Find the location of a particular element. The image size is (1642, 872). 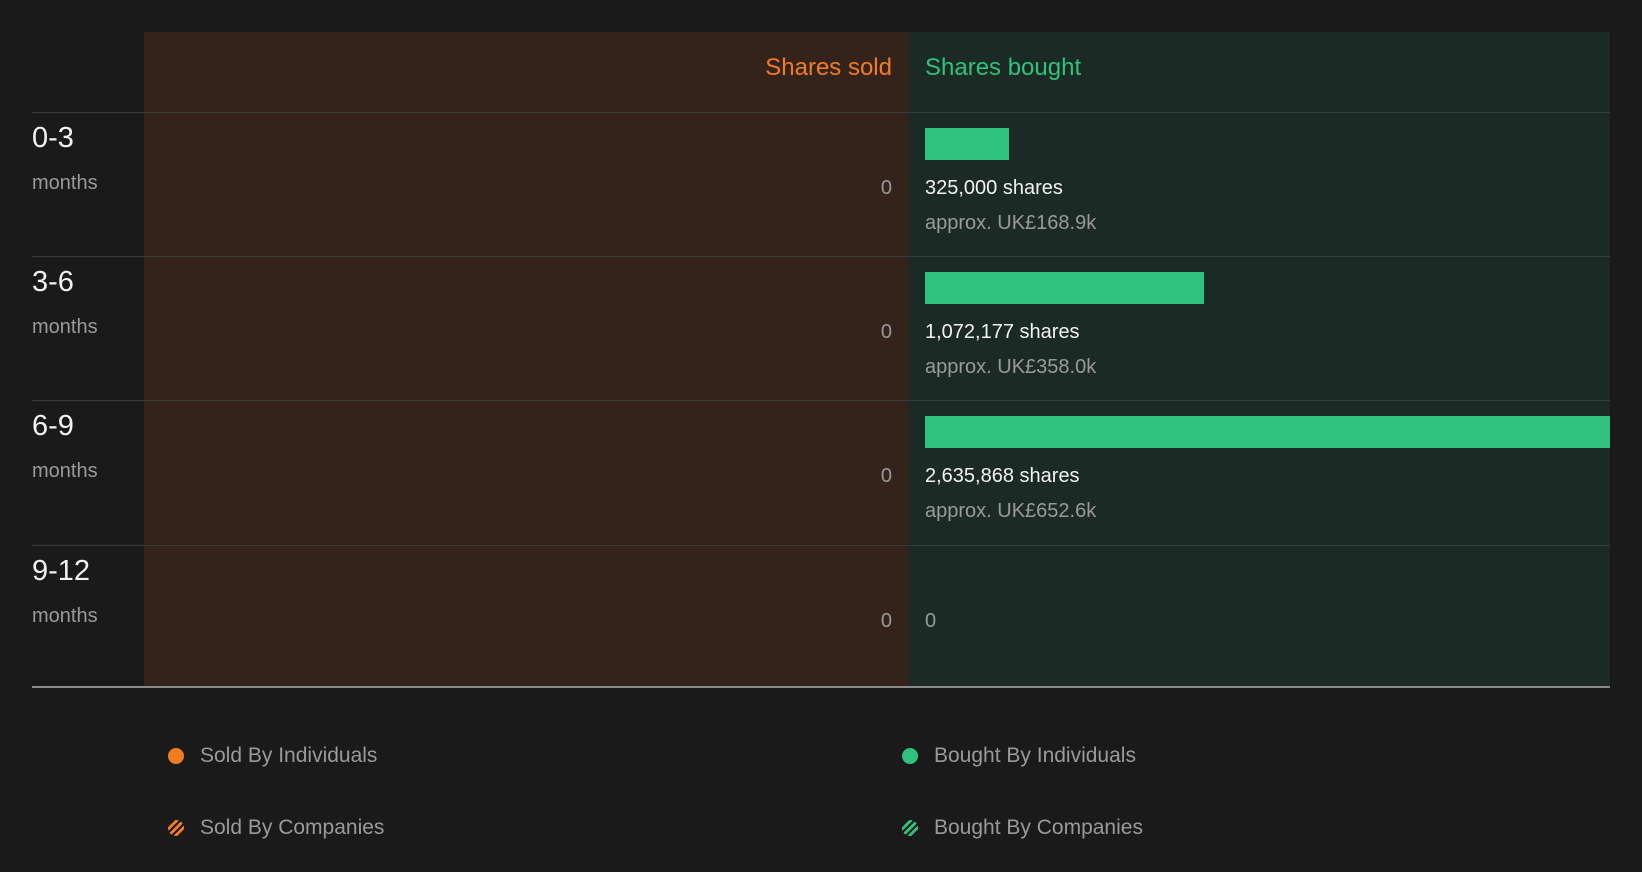

bought-shares-label: 325,000 shares is located at coordinates (994, 188).